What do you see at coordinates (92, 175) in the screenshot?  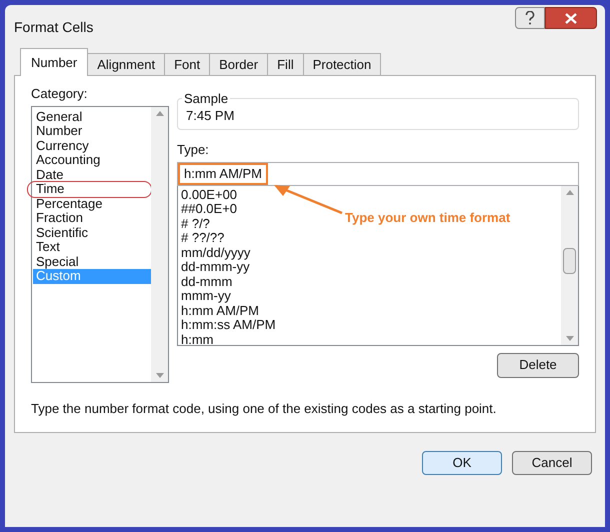 I see `category-item: Date` at bounding box center [92, 175].